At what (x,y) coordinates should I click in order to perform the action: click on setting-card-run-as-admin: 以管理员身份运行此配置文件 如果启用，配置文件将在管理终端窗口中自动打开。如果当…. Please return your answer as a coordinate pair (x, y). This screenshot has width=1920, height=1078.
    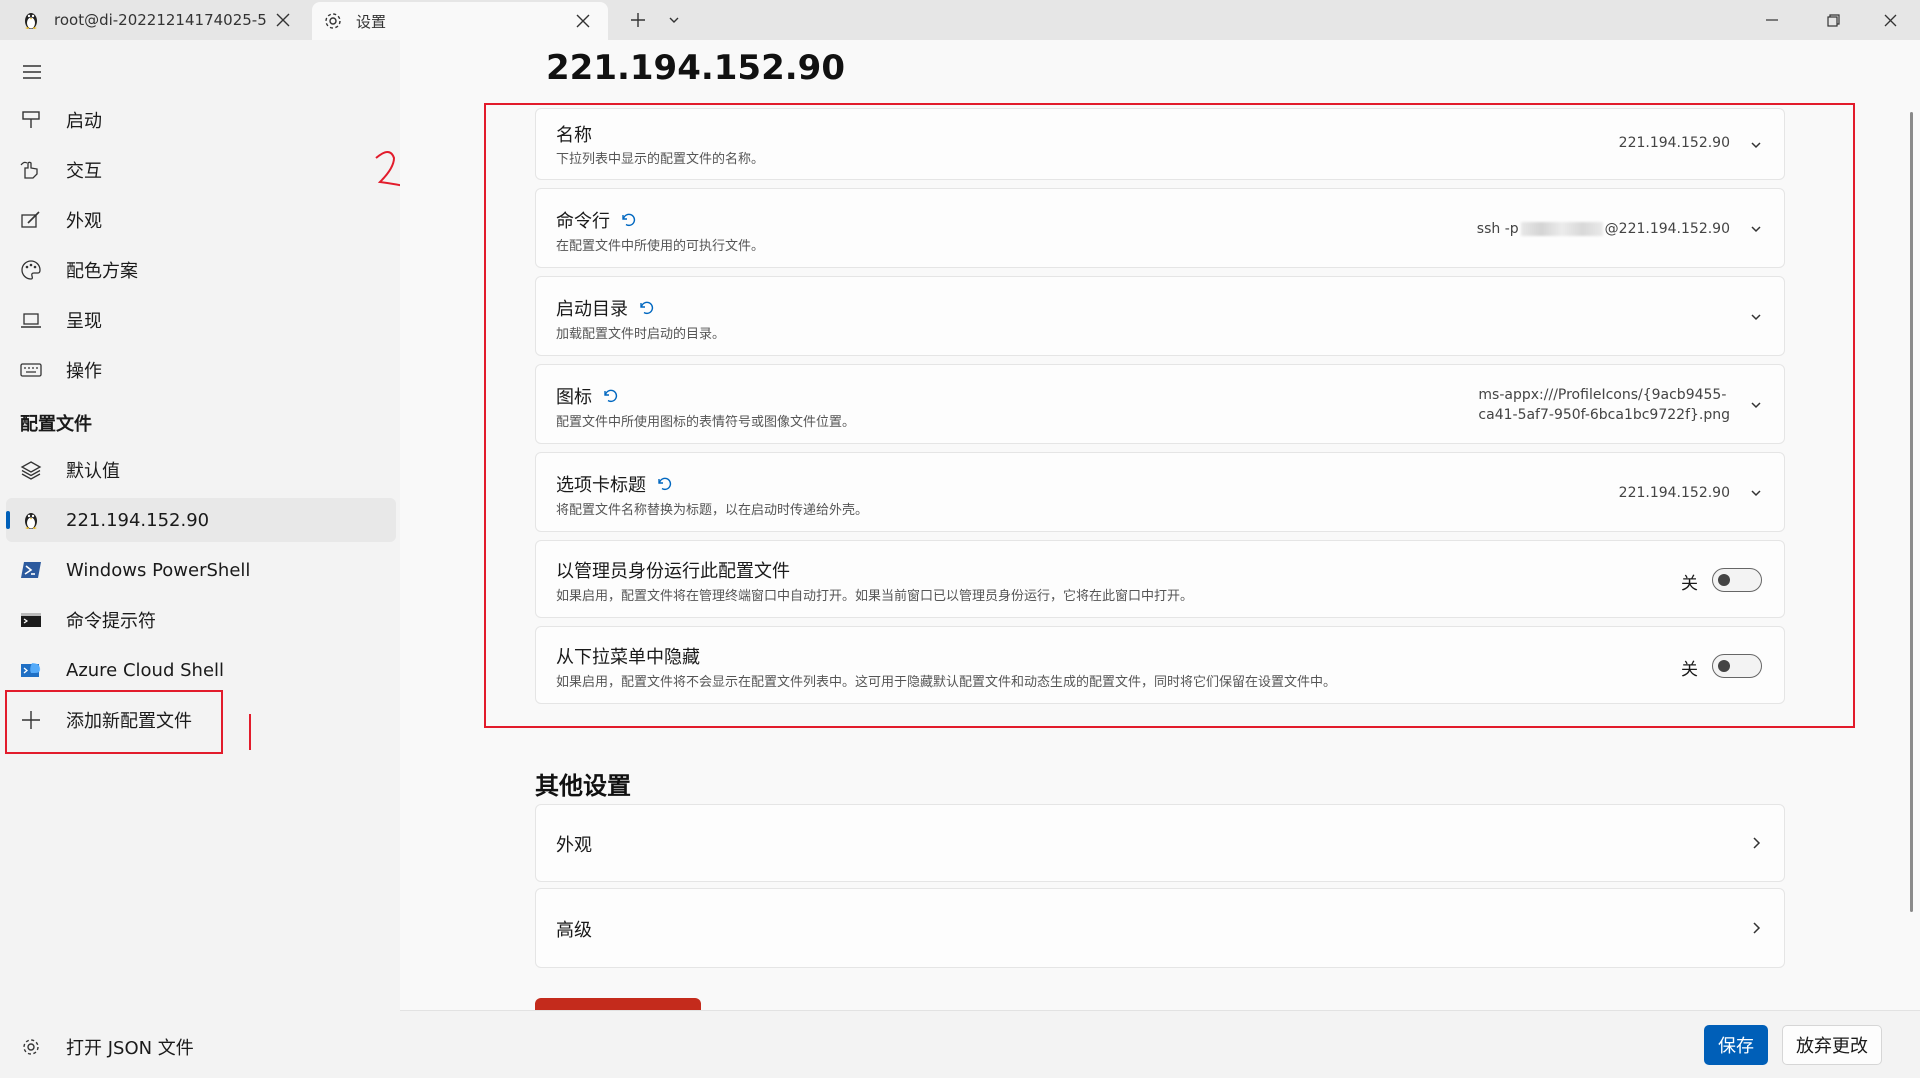
    Looking at the image, I should click on (1160, 579).